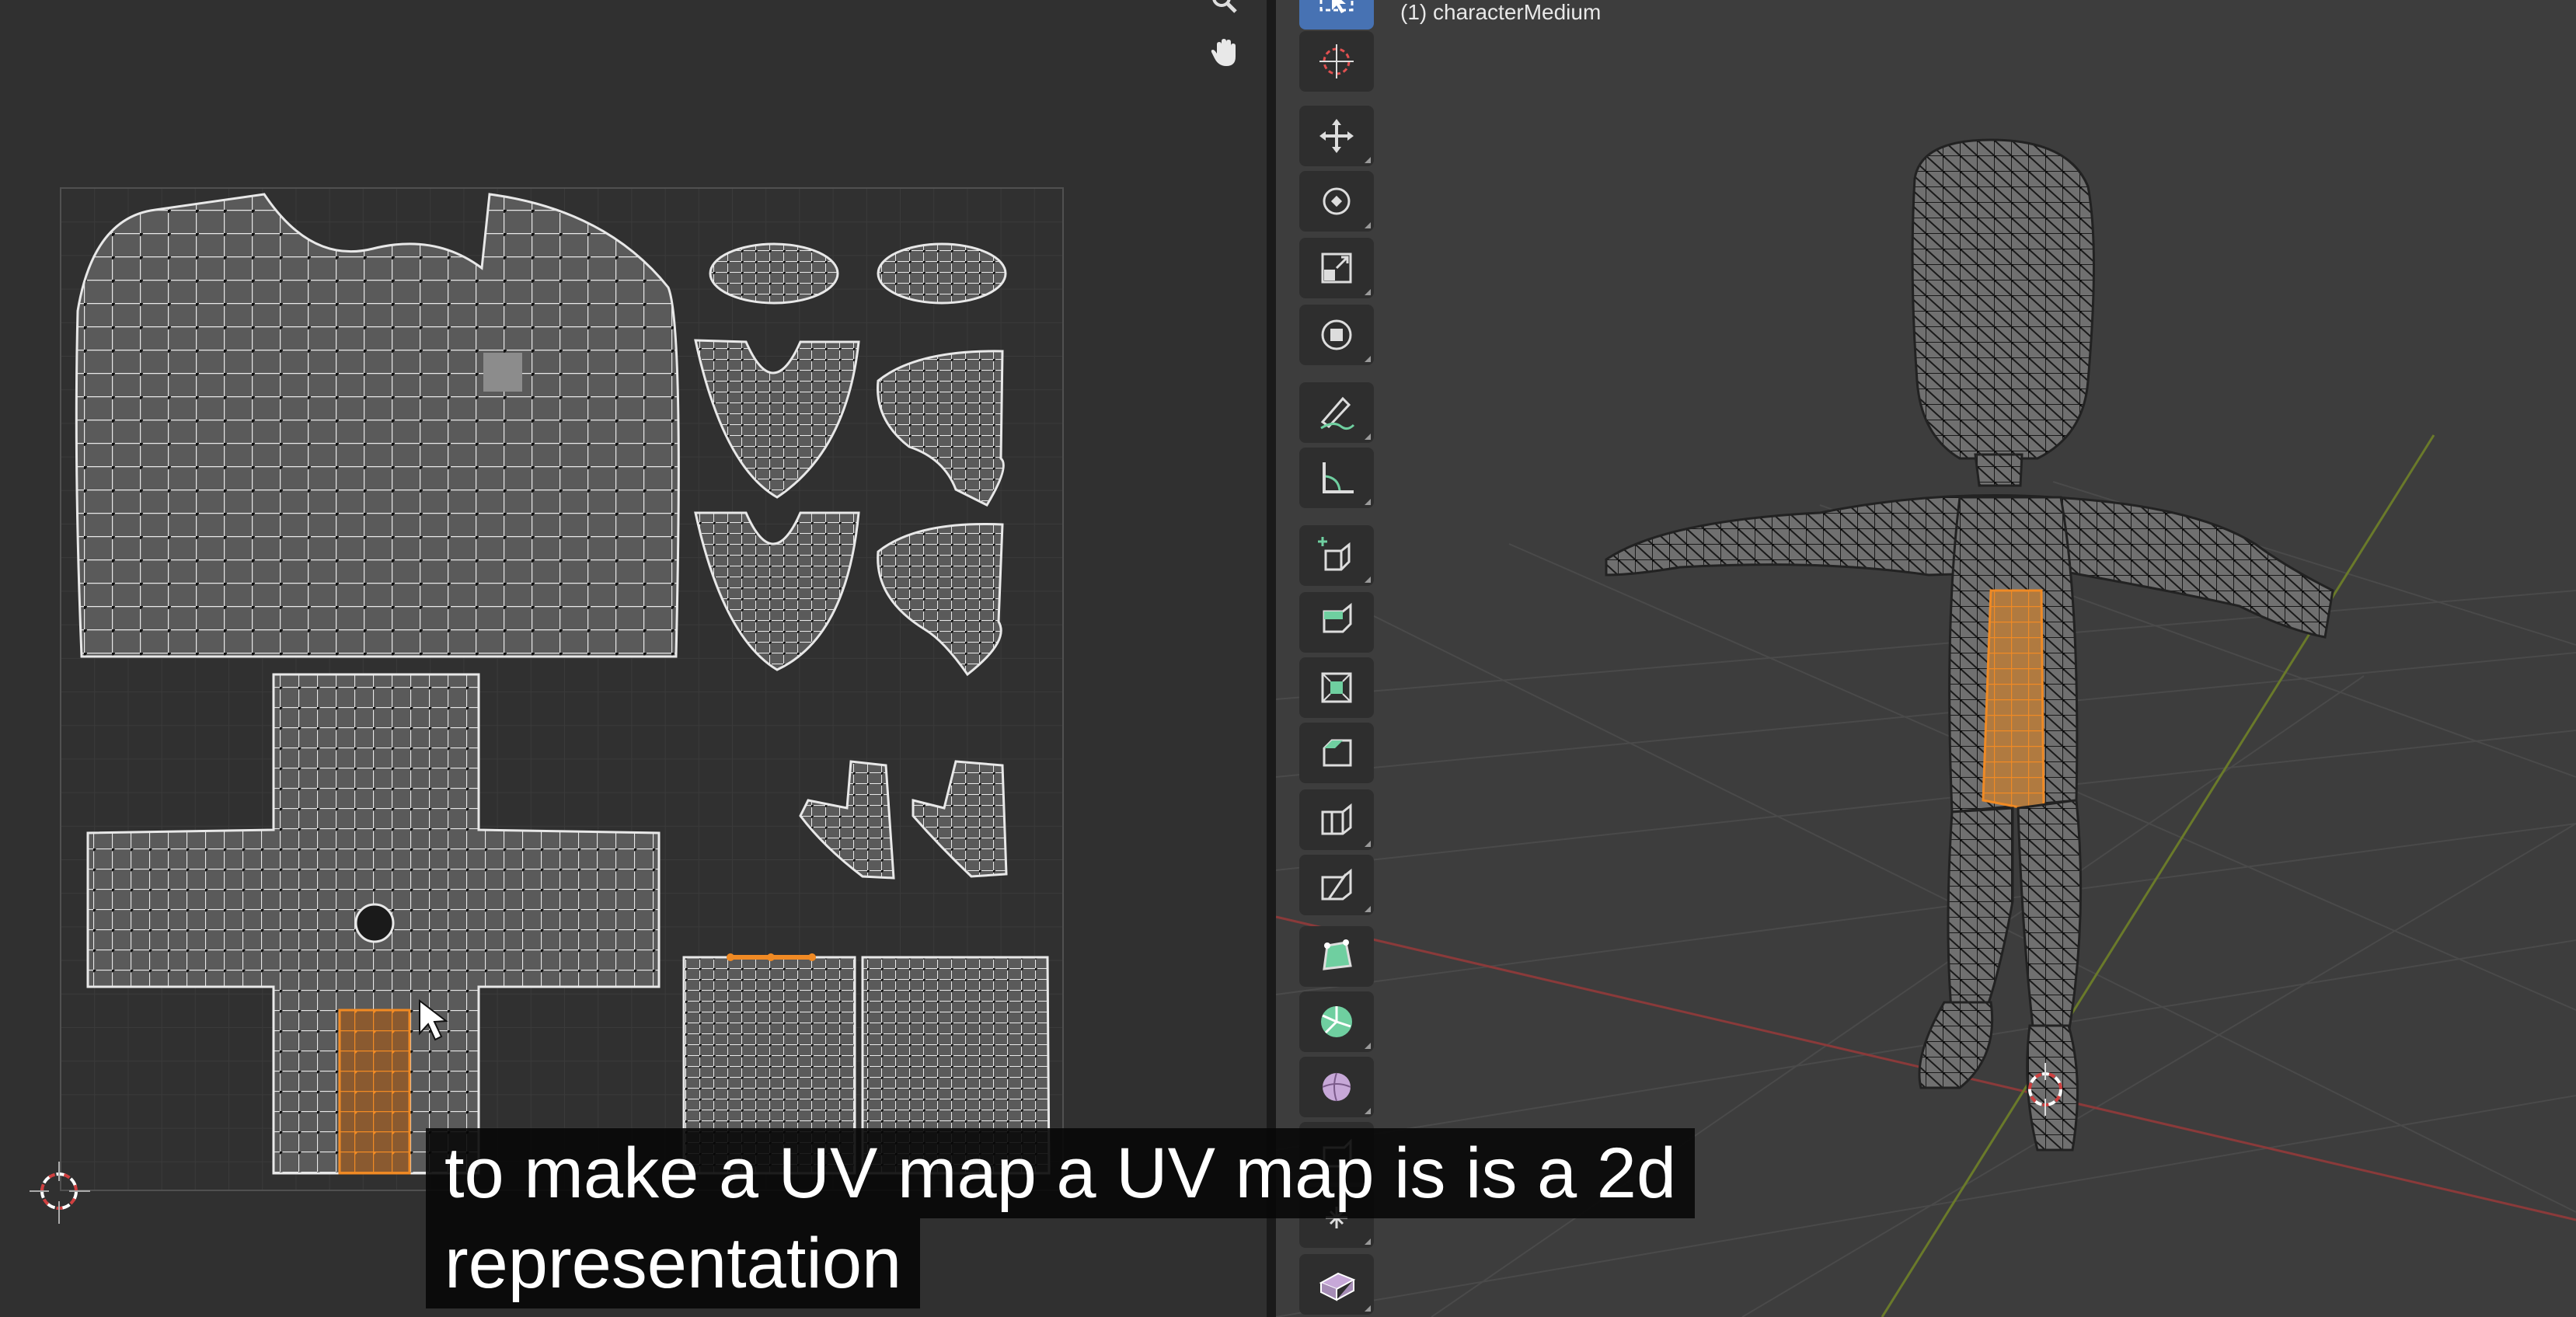  Describe the element at coordinates (1336, 268) in the screenshot. I see `scale-icon` at that location.